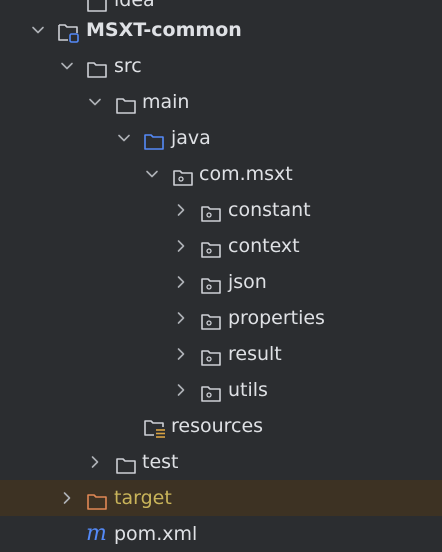 The height and width of the screenshot is (552, 442). What do you see at coordinates (221, 498) in the screenshot?
I see `tree-item-target: target` at bounding box center [221, 498].